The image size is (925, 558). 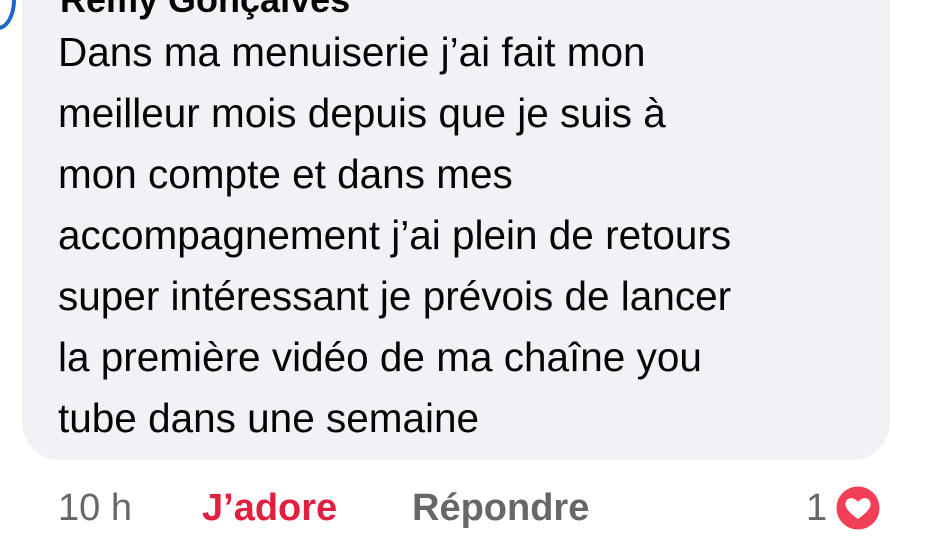 I want to click on comment-text-line: meilleur mois depuis que je suis à, so click(x=362, y=113).